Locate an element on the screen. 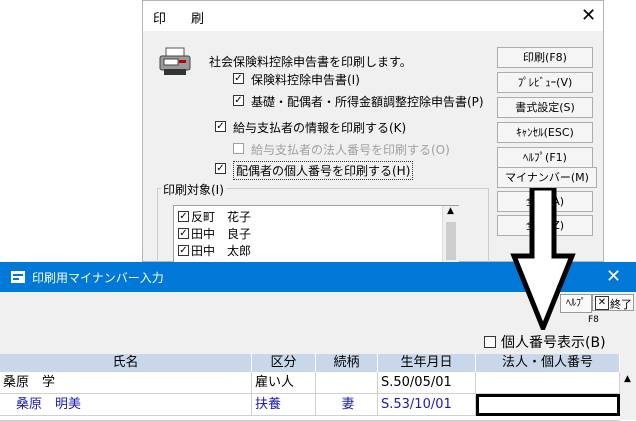 The image size is (636, 421). print-target-label: 印刷対象(I) is located at coordinates (193, 189).